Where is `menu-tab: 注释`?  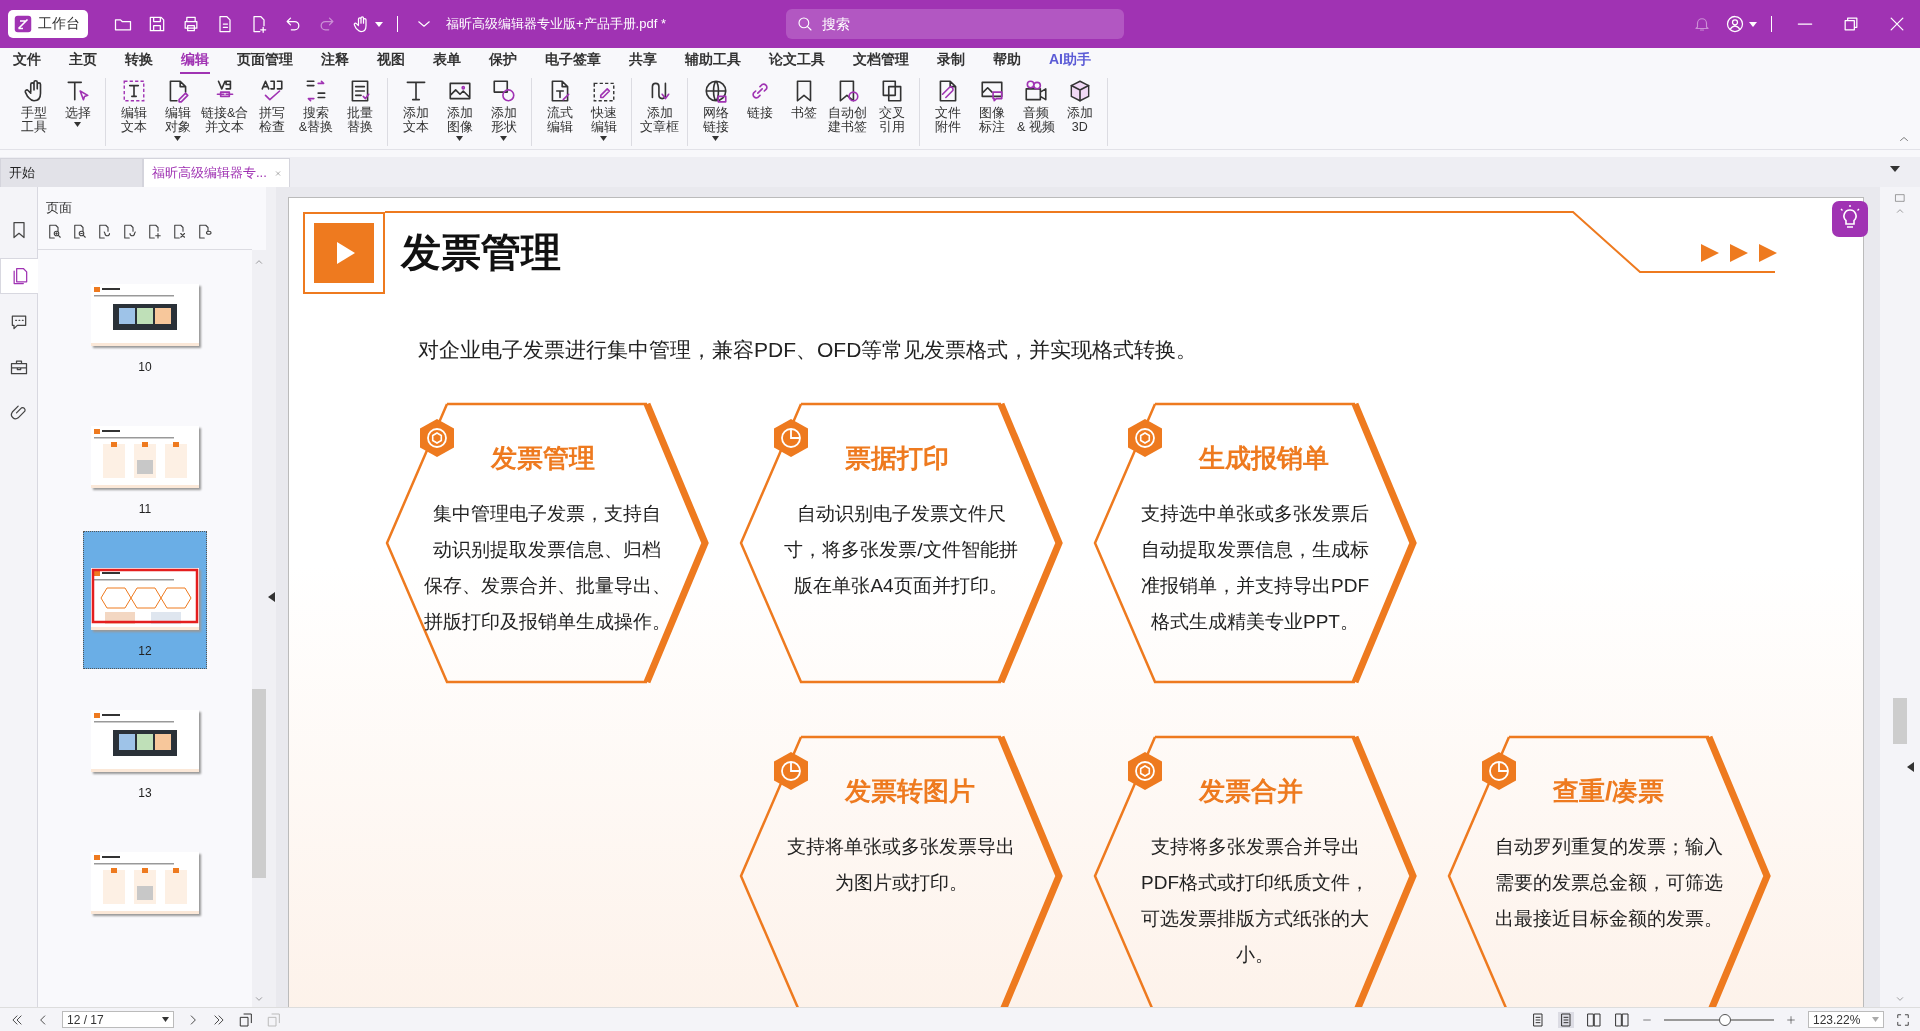
menu-tab: 注释 is located at coordinates (335, 61).